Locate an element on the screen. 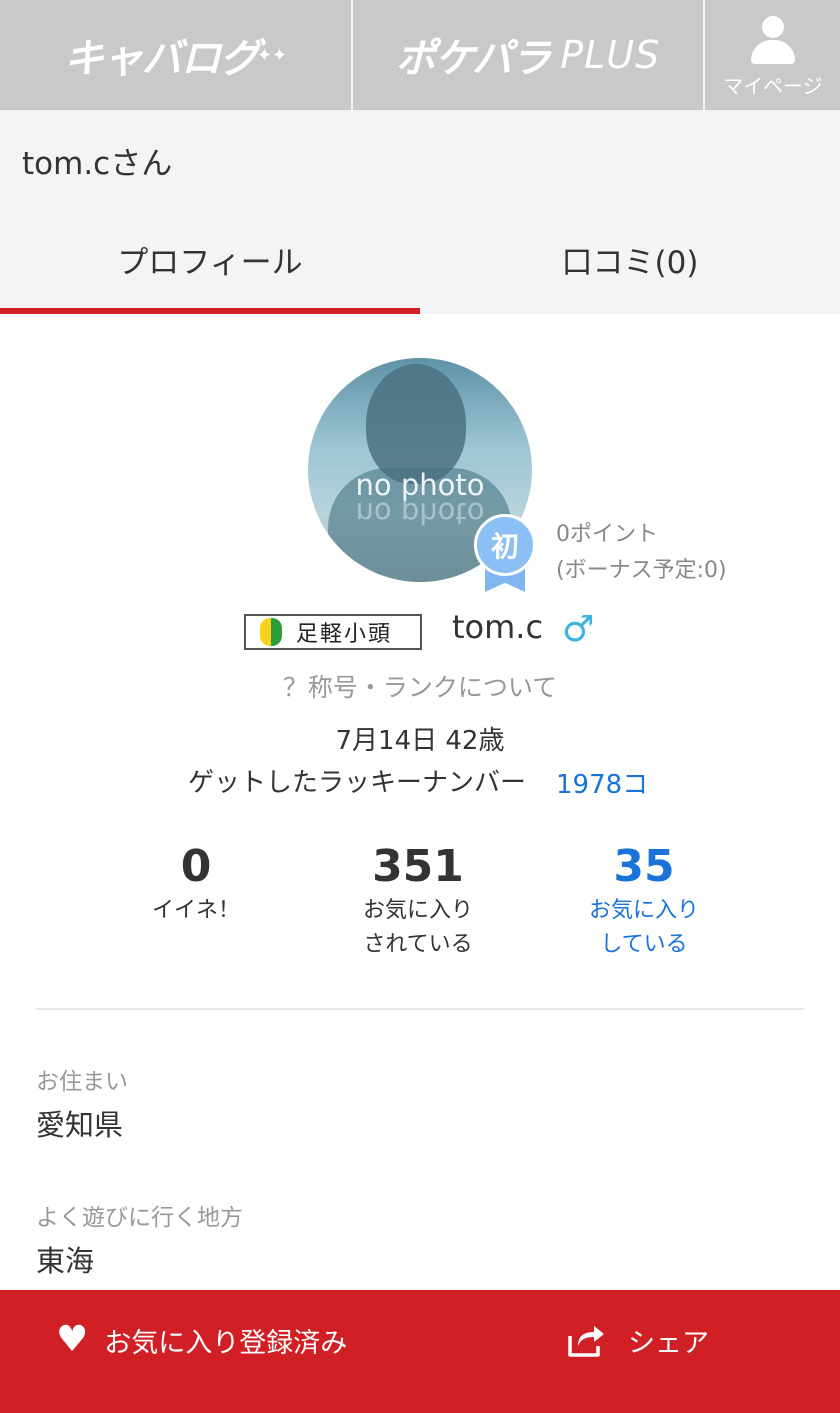 This screenshot has height=1413, width=840. silhouette-head is located at coordinates (416, 424).